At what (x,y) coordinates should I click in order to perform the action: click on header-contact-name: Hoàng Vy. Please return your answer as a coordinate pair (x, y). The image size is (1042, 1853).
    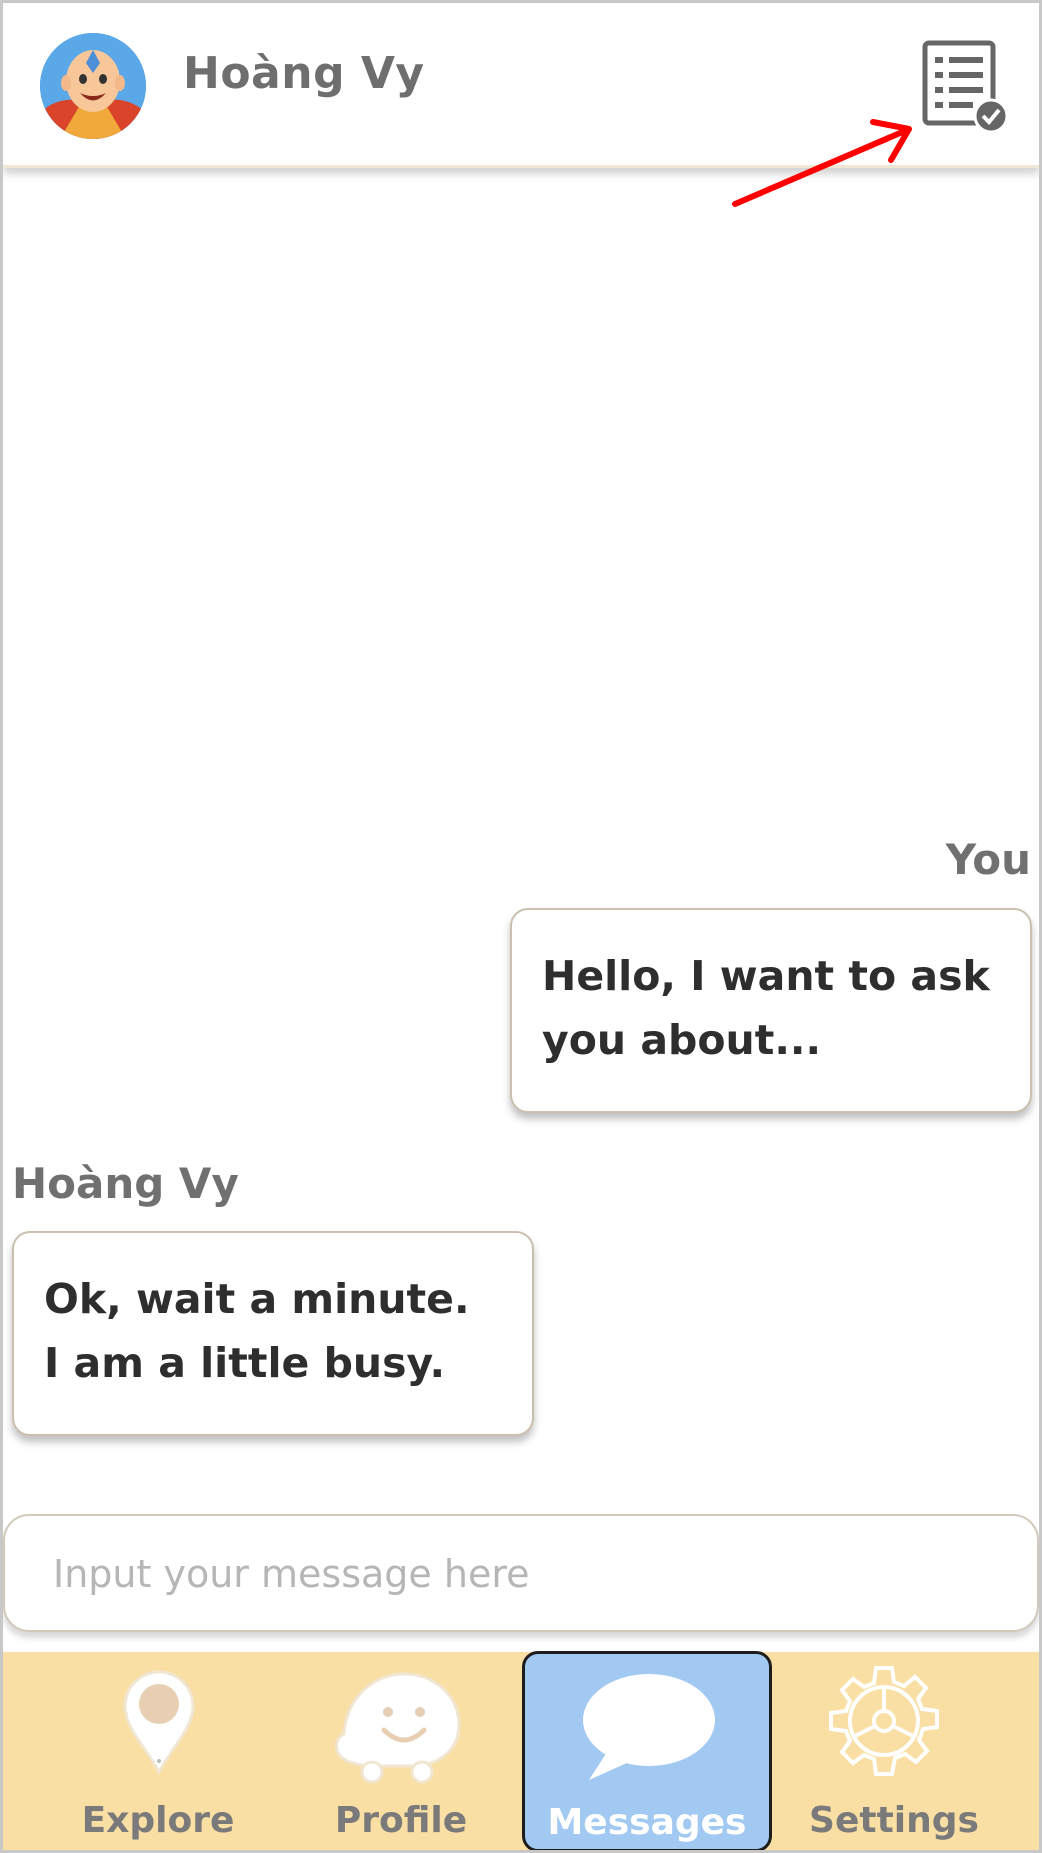
    Looking at the image, I should click on (304, 73).